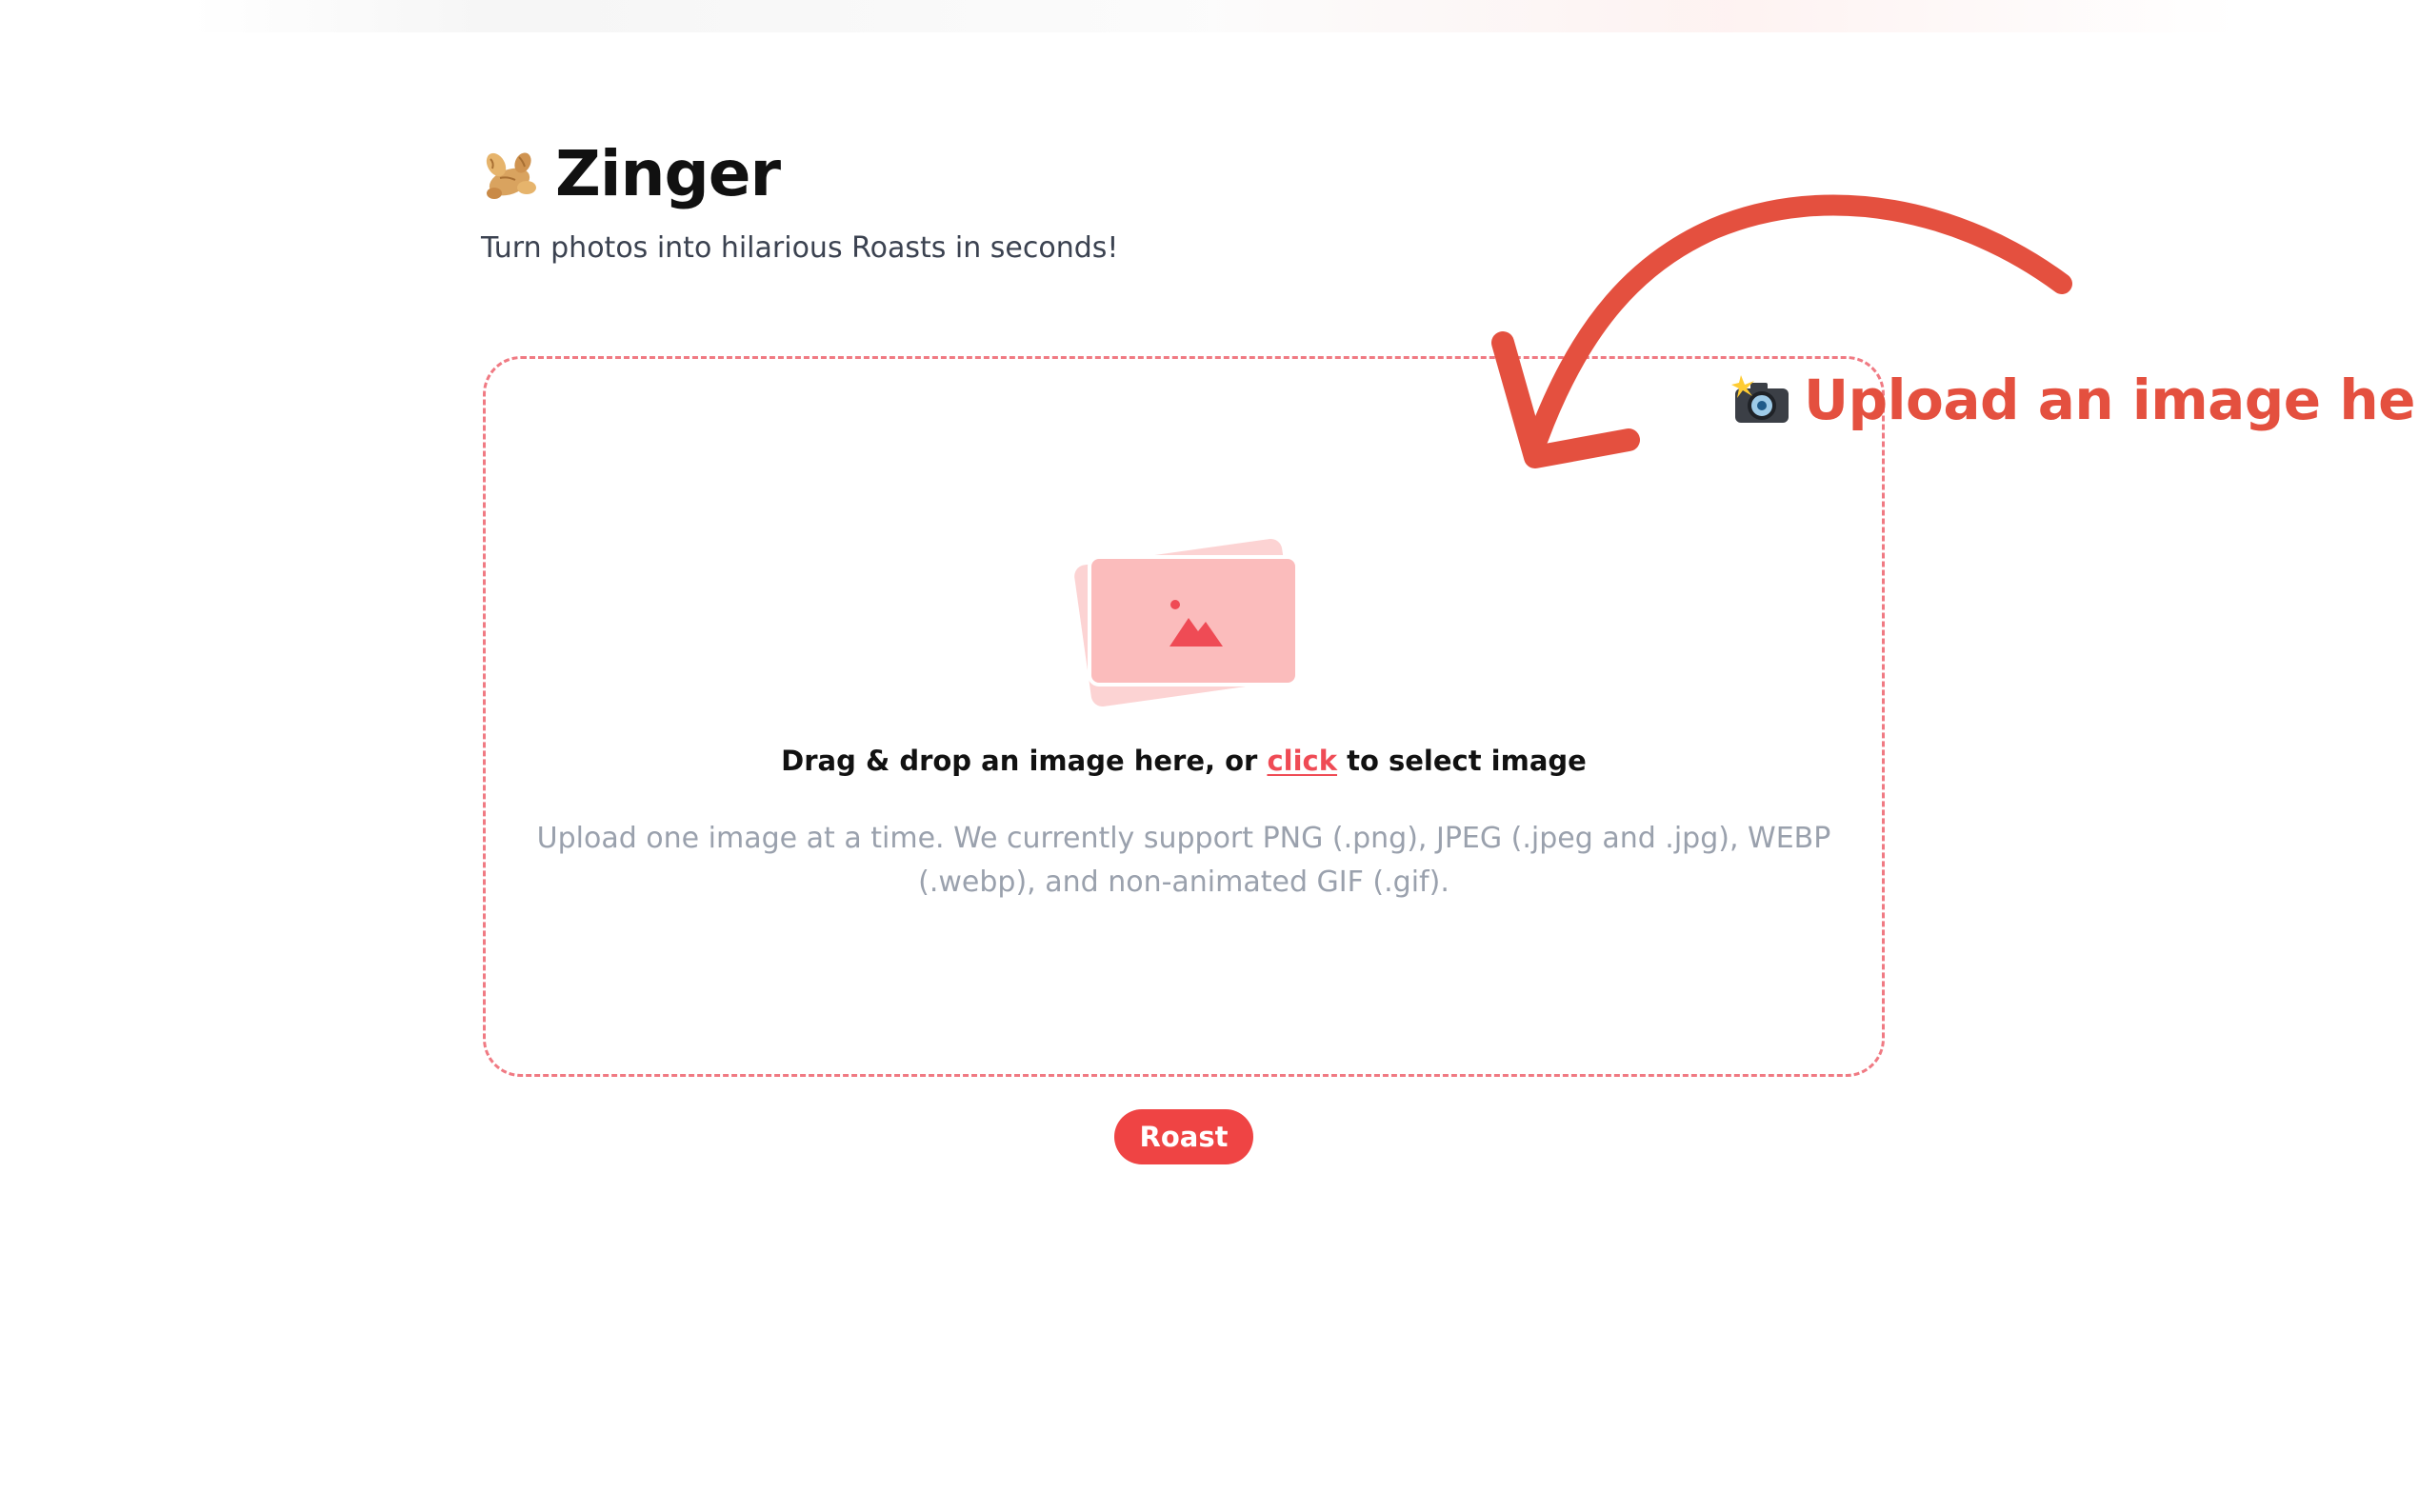 The width and height of the screenshot is (2419, 1512). Describe the element at coordinates (2111, 400) in the screenshot. I see `upload-annotation-text: Upload an image here` at that location.